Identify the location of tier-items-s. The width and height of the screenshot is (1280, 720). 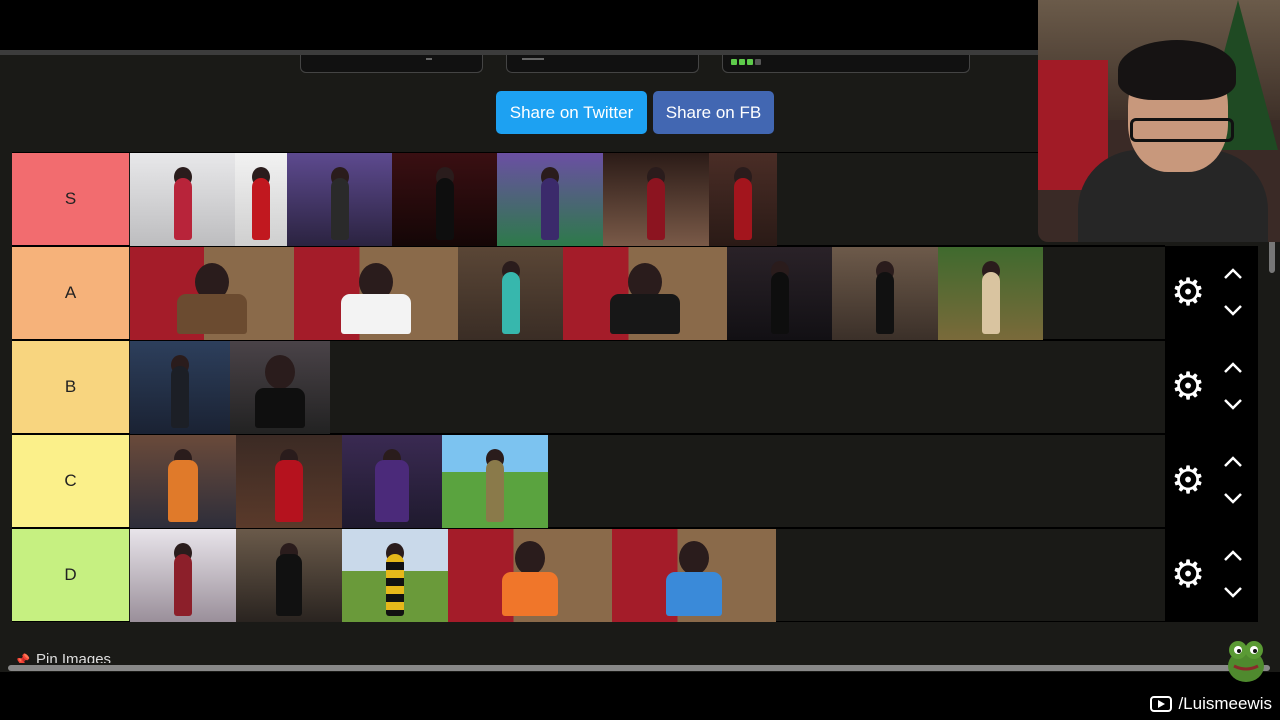
(453, 199).